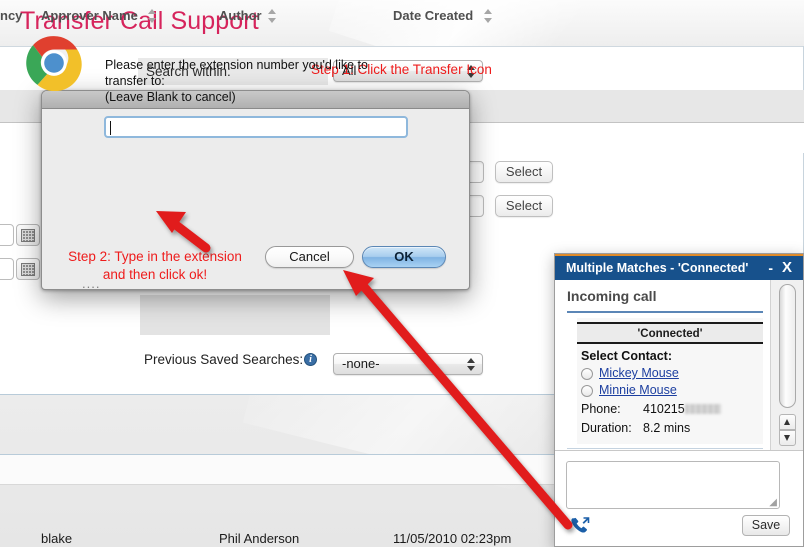  Describe the element at coordinates (256, 127) in the screenshot. I see `extension-input` at that location.